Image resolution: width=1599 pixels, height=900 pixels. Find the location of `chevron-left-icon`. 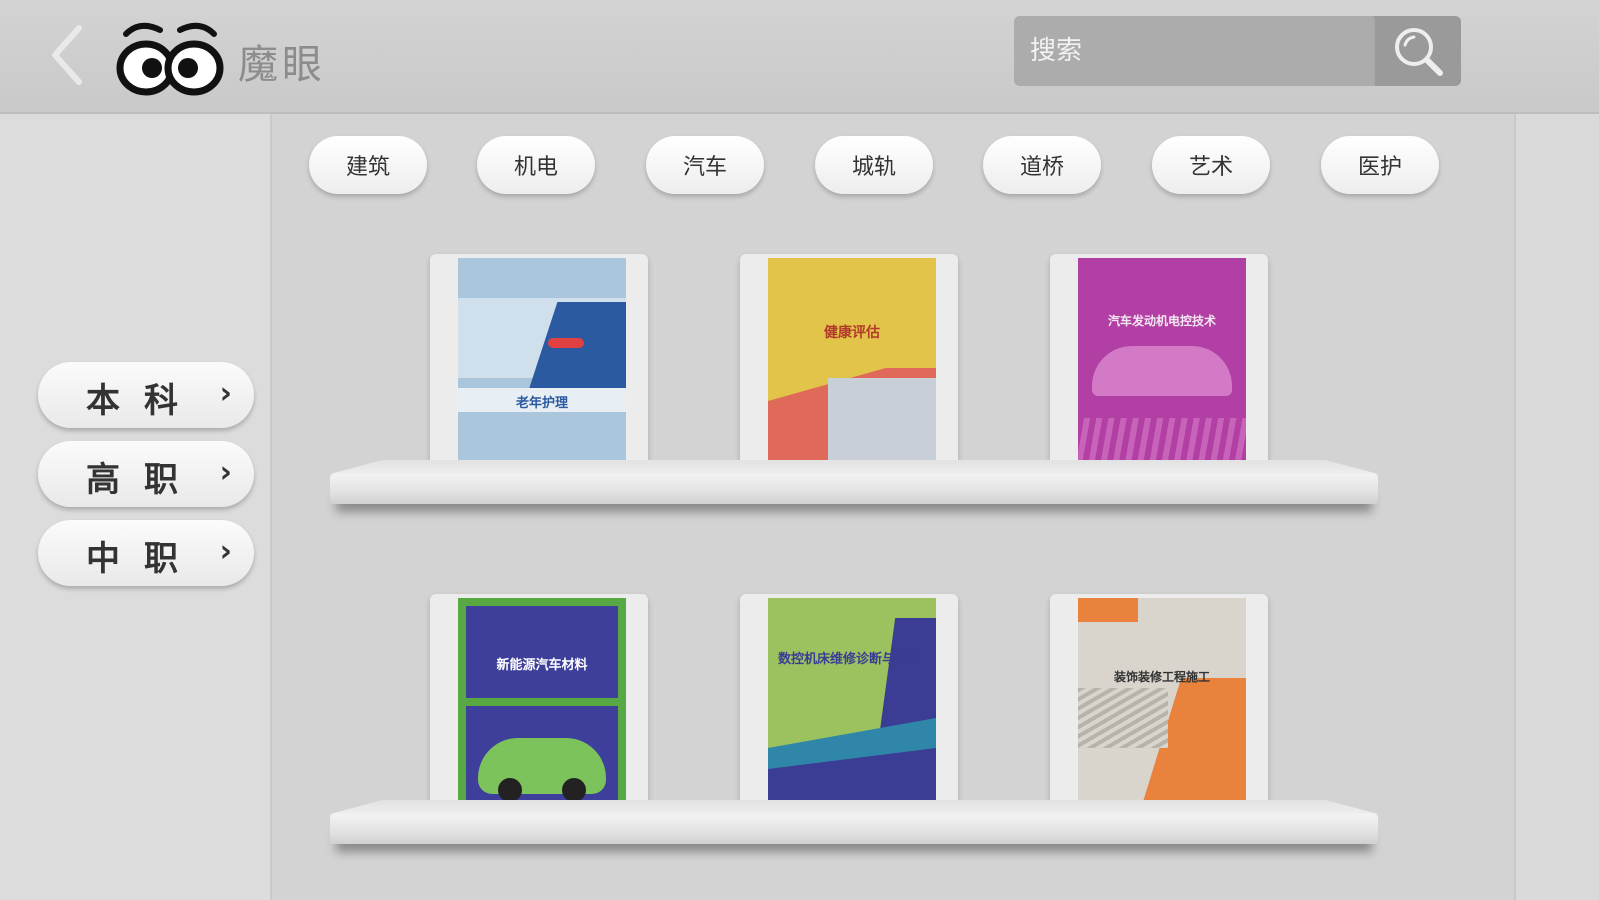

chevron-left-icon is located at coordinates (67, 55).